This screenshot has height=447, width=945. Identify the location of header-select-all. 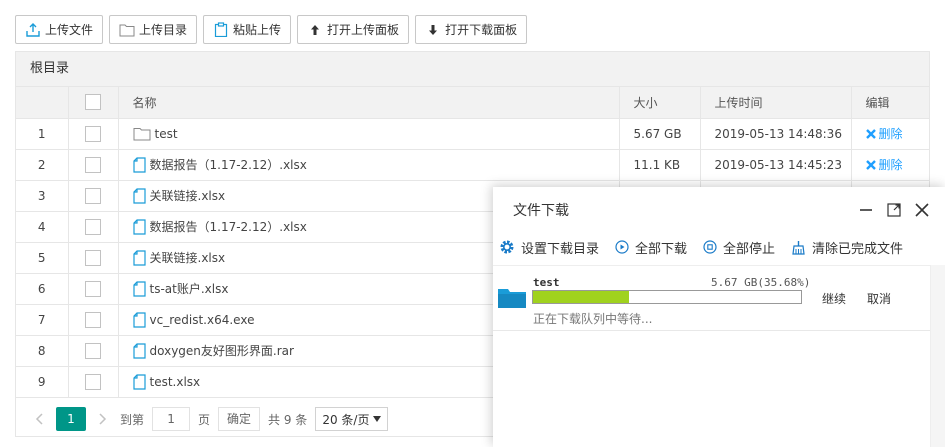
(93, 103).